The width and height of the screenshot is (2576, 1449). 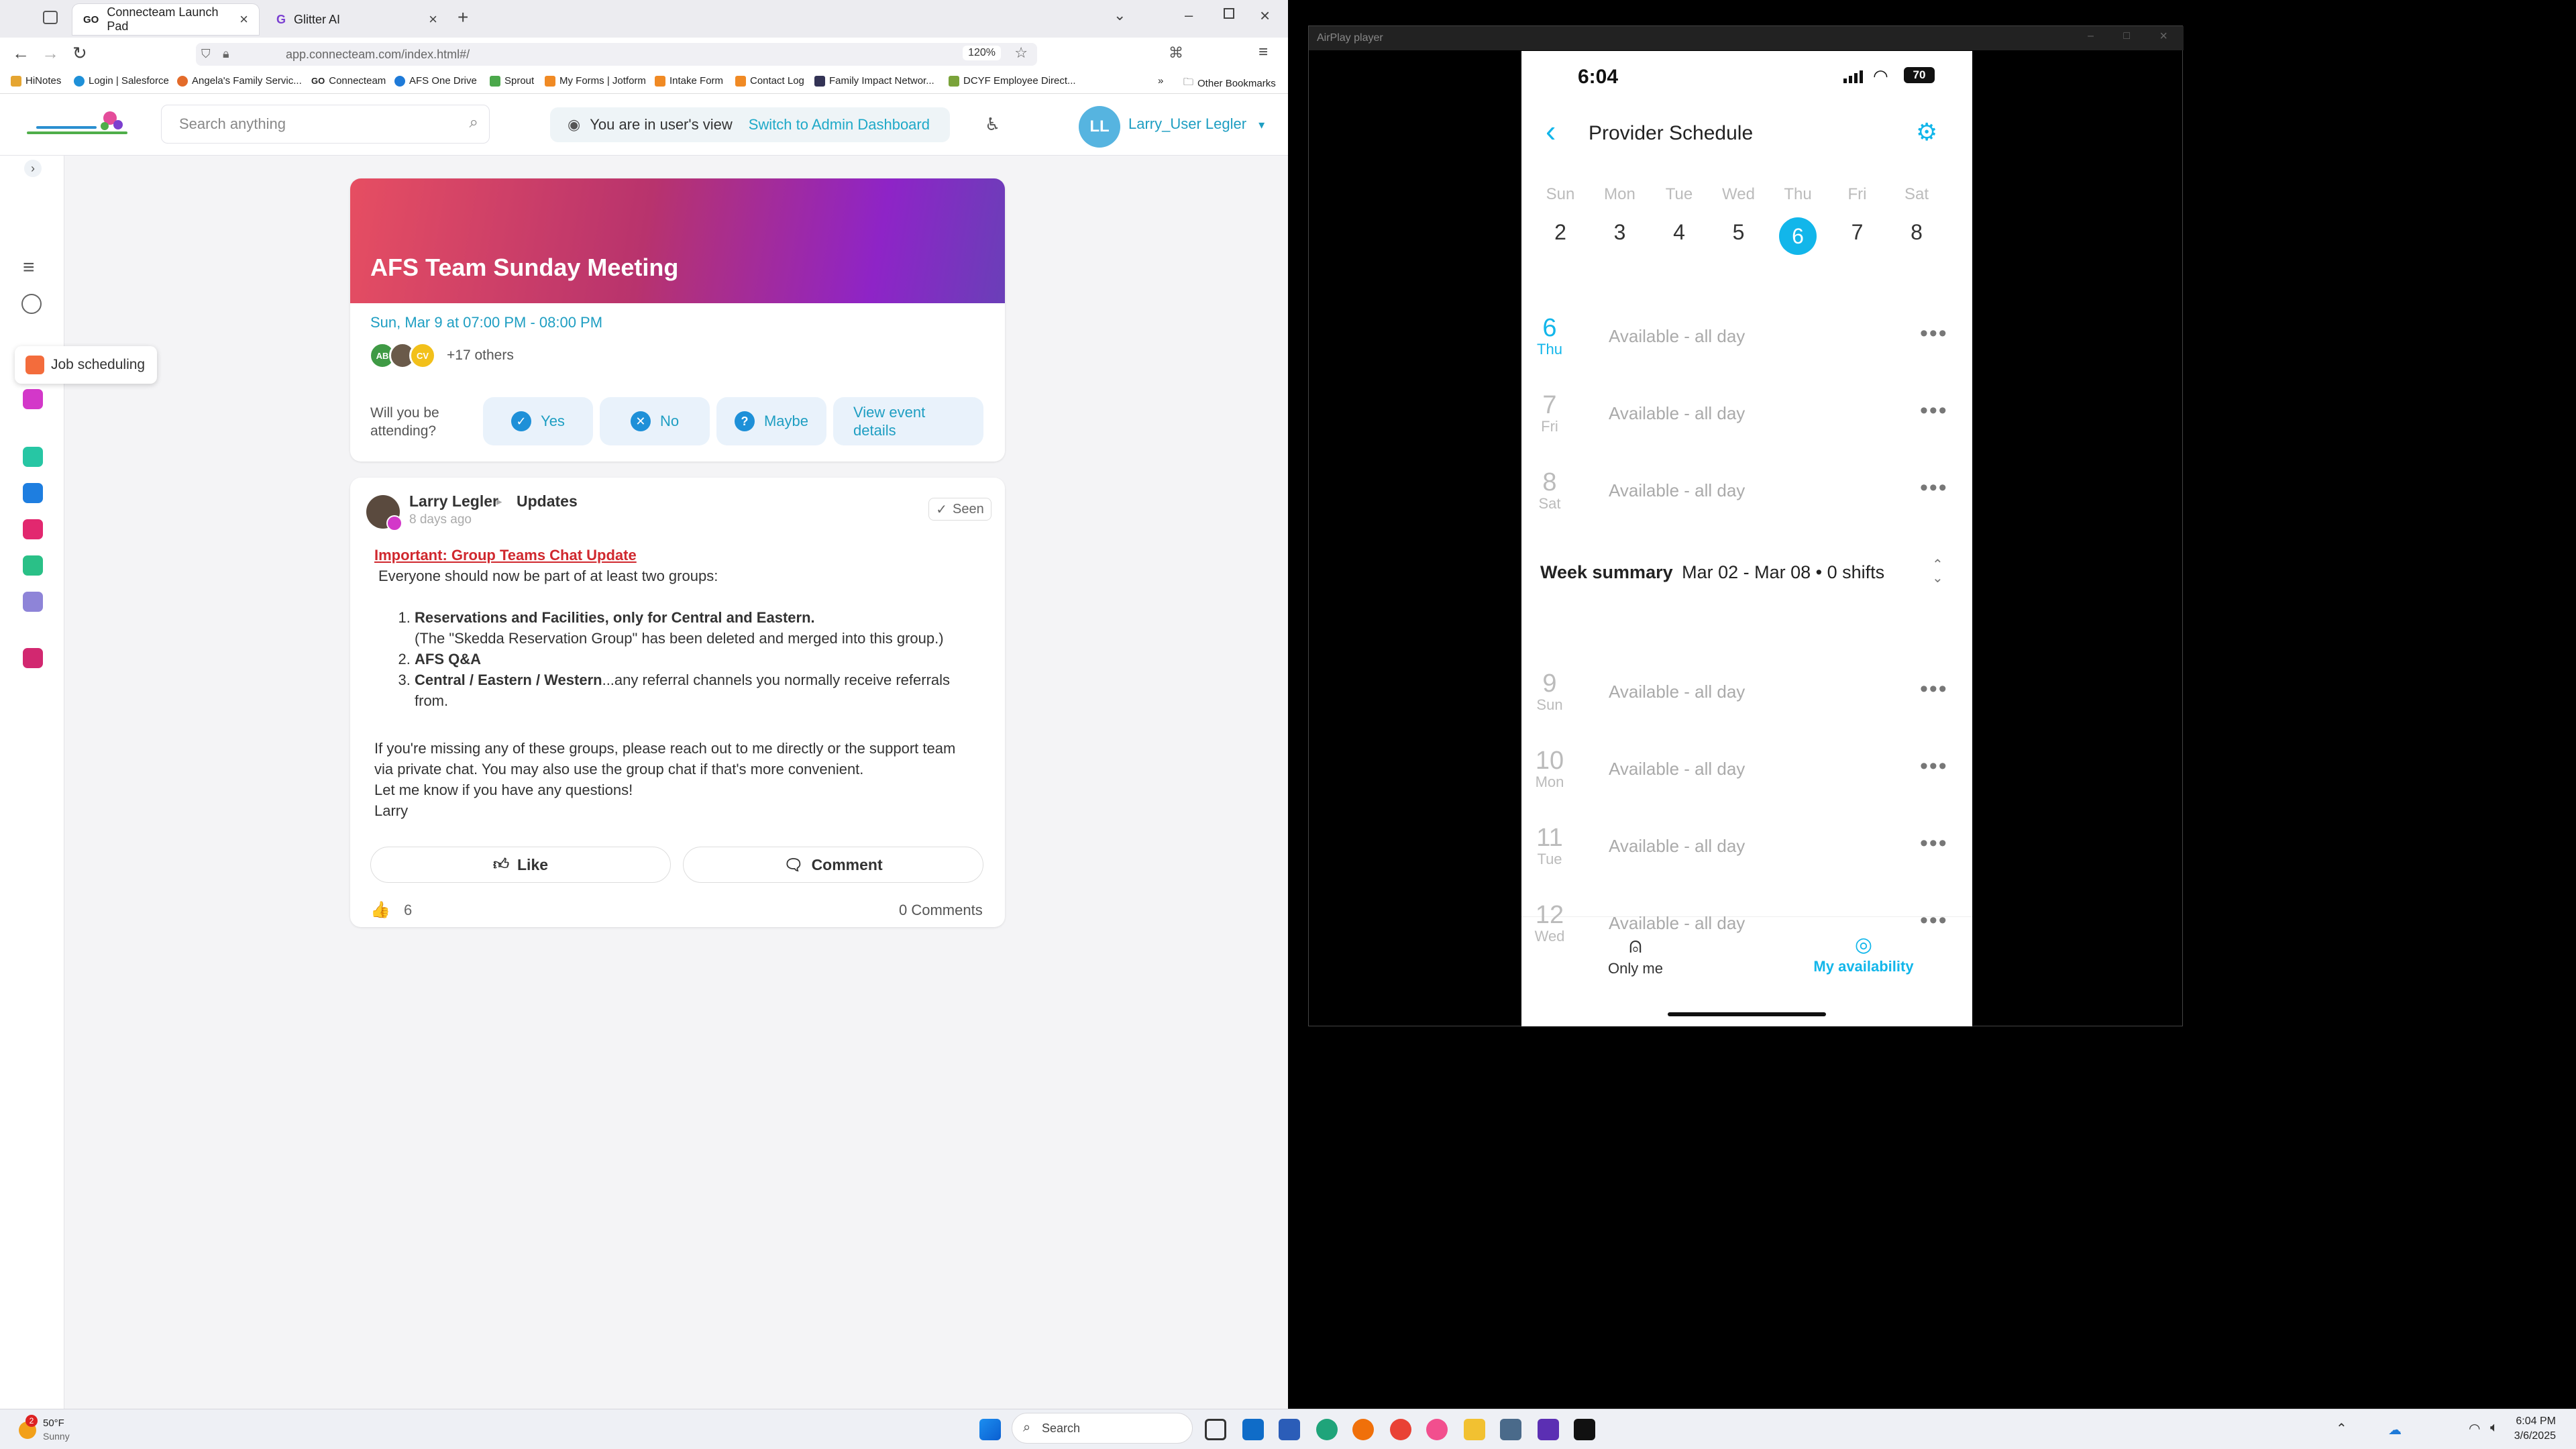 What do you see at coordinates (1746, 931) in the screenshot?
I see `availability-row: 12 Wed Available - all day •••` at bounding box center [1746, 931].